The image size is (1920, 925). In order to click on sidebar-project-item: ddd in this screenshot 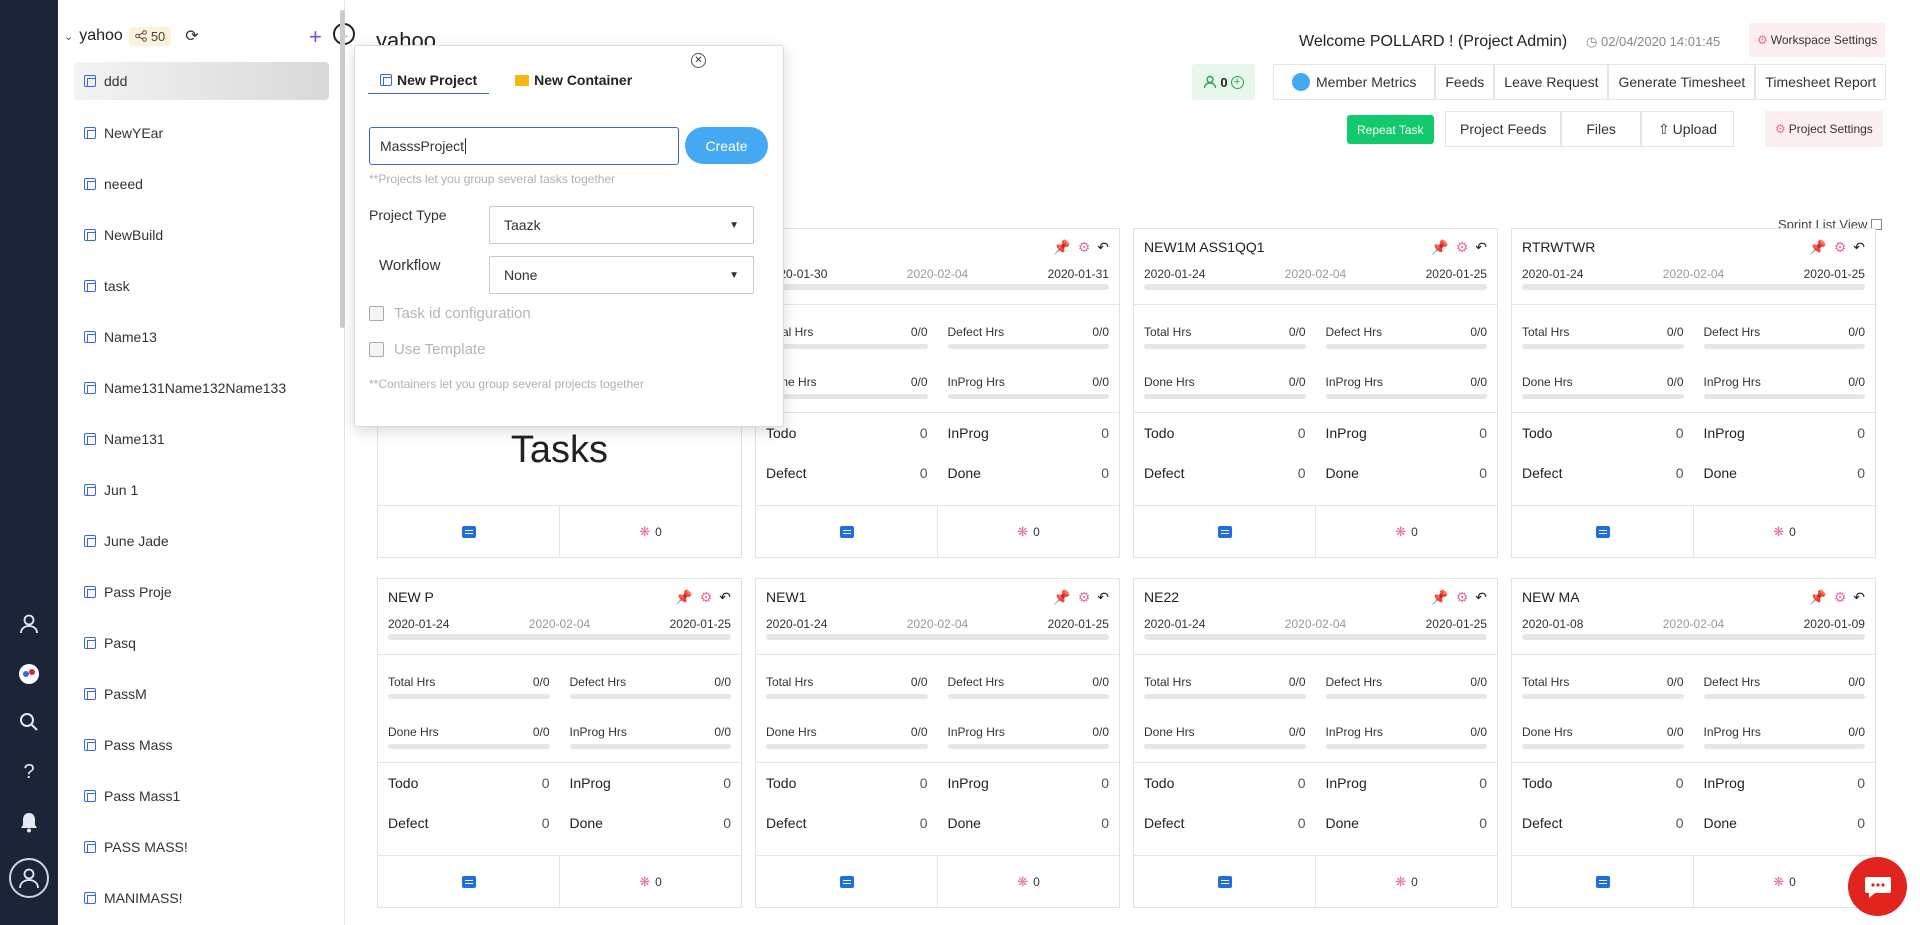, I will do `click(201, 81)`.